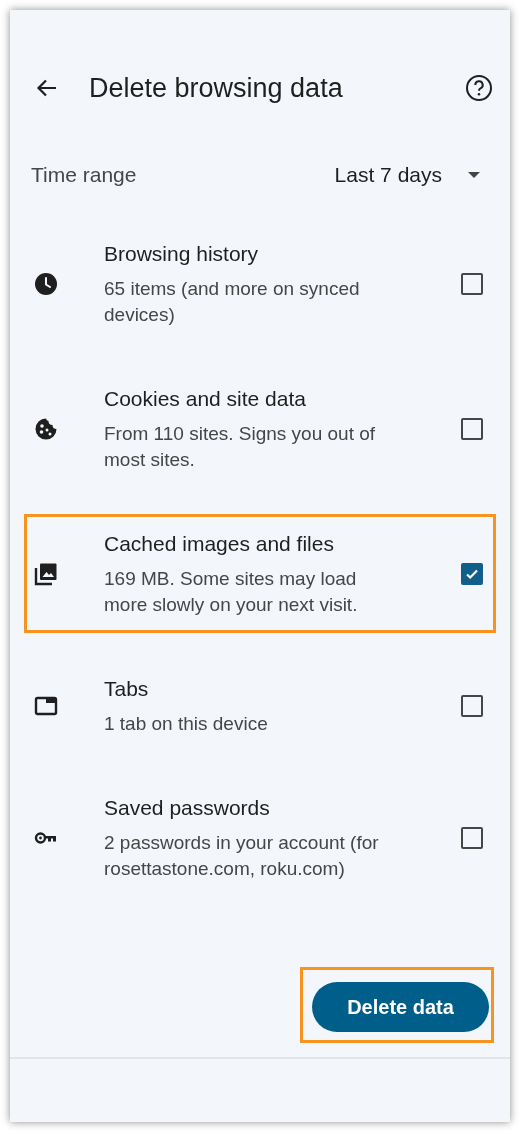 The width and height of the screenshot is (520, 1131). Describe the element at coordinates (232, 302) in the screenshot. I see `item-description: 65 items (and more on synced devices)` at that location.